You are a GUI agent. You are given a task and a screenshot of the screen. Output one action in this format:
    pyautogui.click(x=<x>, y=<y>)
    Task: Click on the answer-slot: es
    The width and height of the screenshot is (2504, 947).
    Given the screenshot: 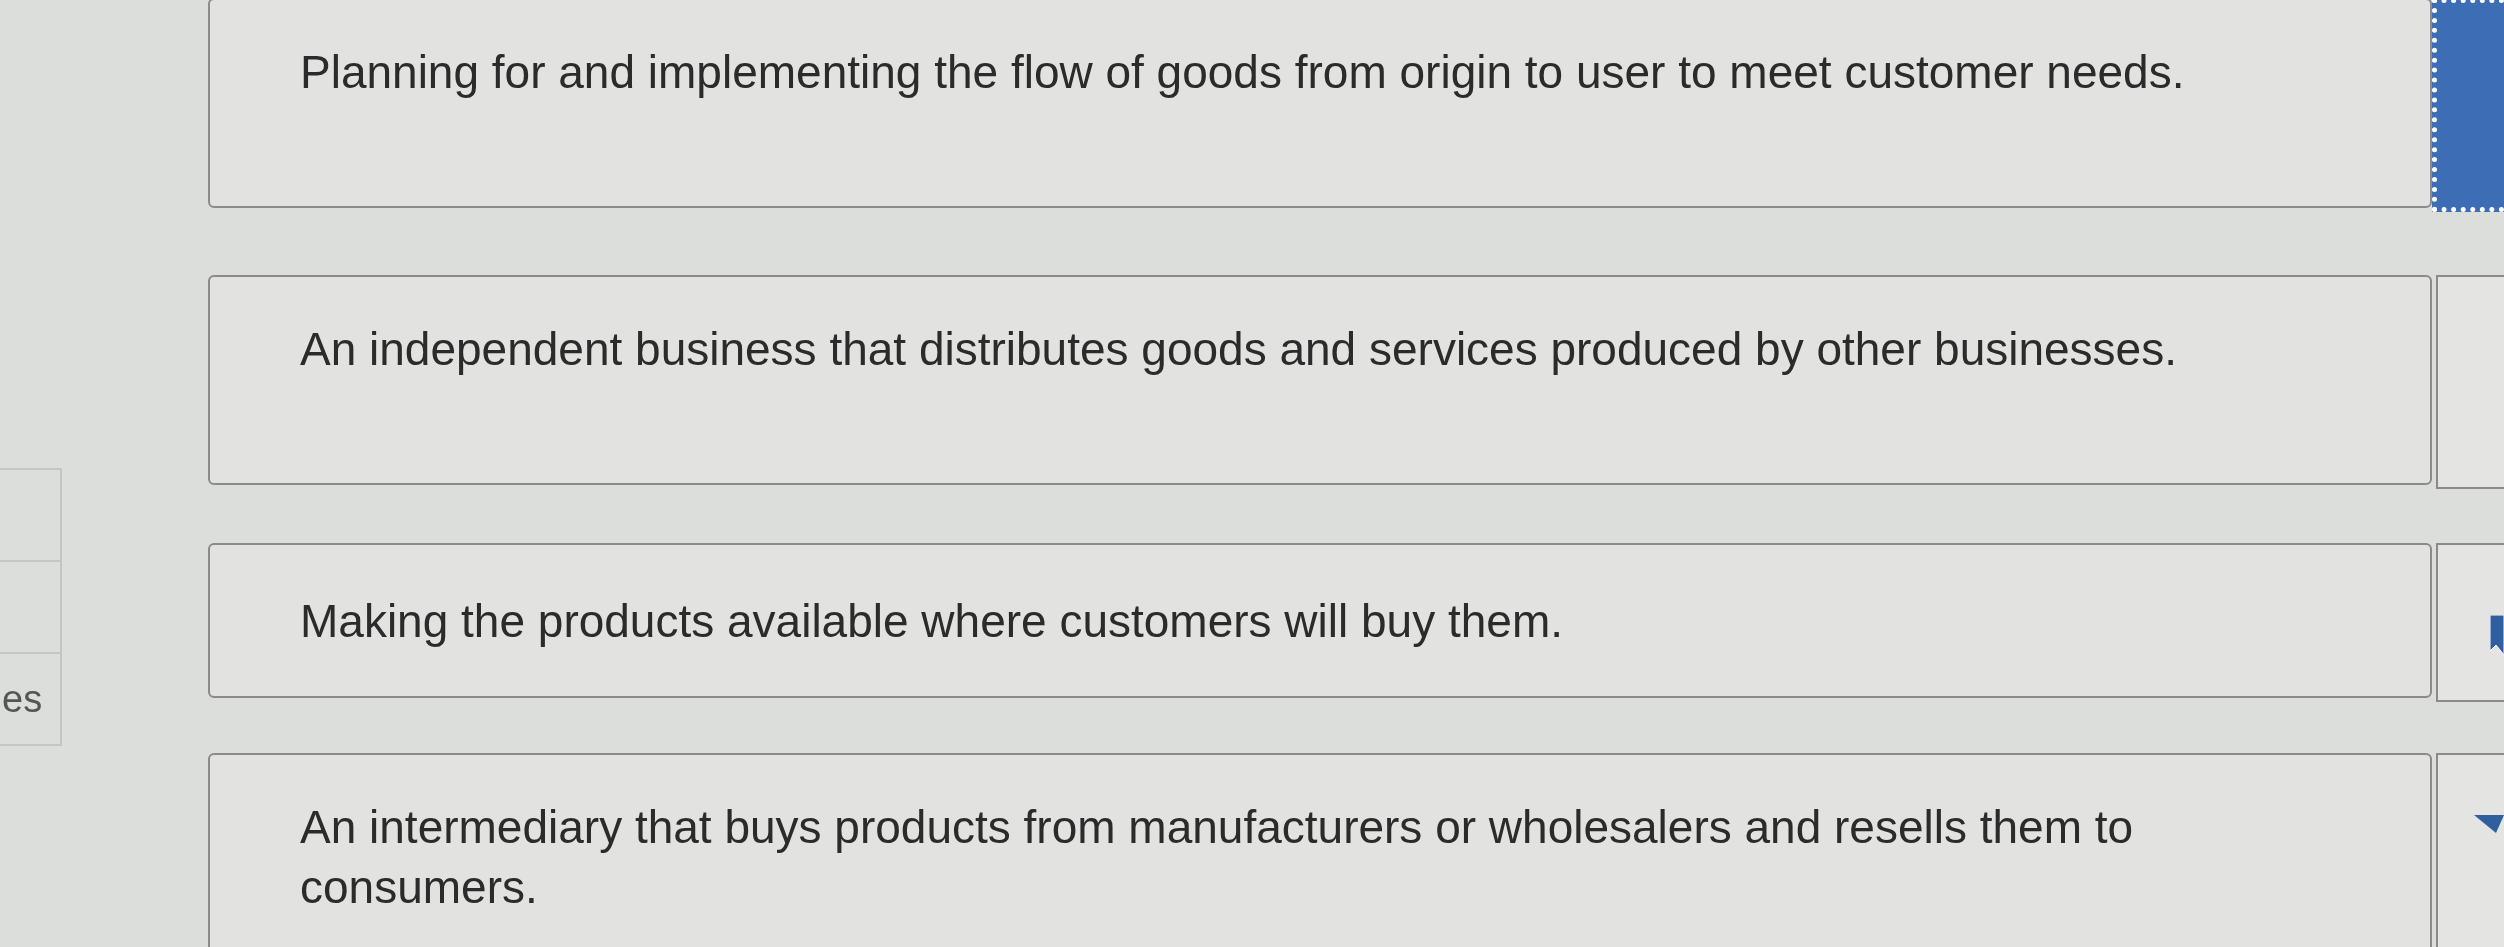 What is the action you would take?
    pyautogui.click(x=31, y=699)
    